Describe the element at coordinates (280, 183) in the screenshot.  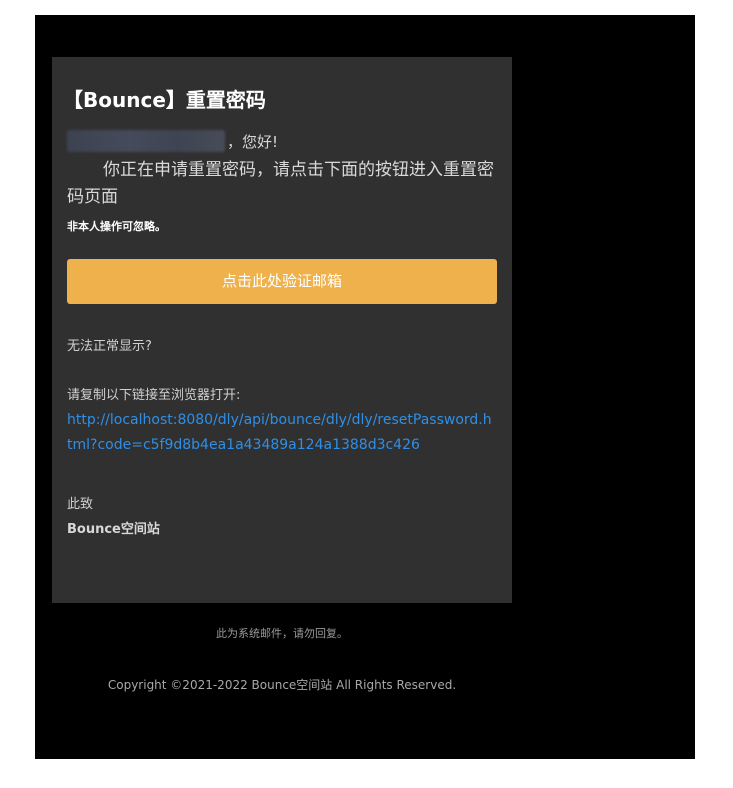
I see `main-message: 你正在申请重置密码，请点击下面的按钮进入重置密码页面` at that location.